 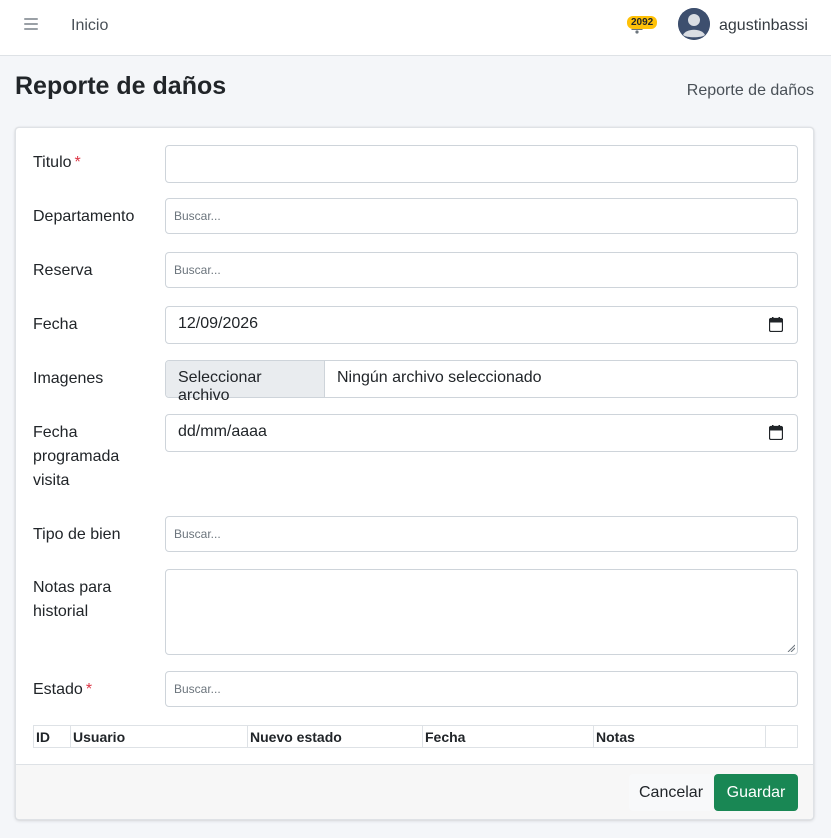 I want to click on resize-grip-icon, so click(x=791, y=648).